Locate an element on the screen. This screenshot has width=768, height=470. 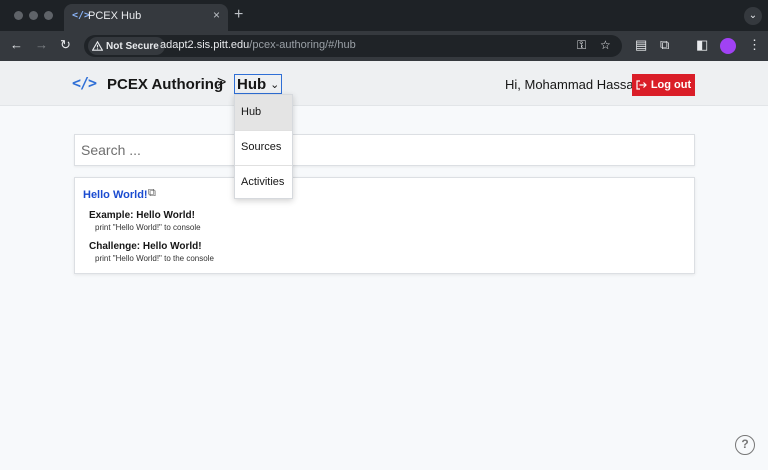
profile-icon is located at coordinates (728, 46).